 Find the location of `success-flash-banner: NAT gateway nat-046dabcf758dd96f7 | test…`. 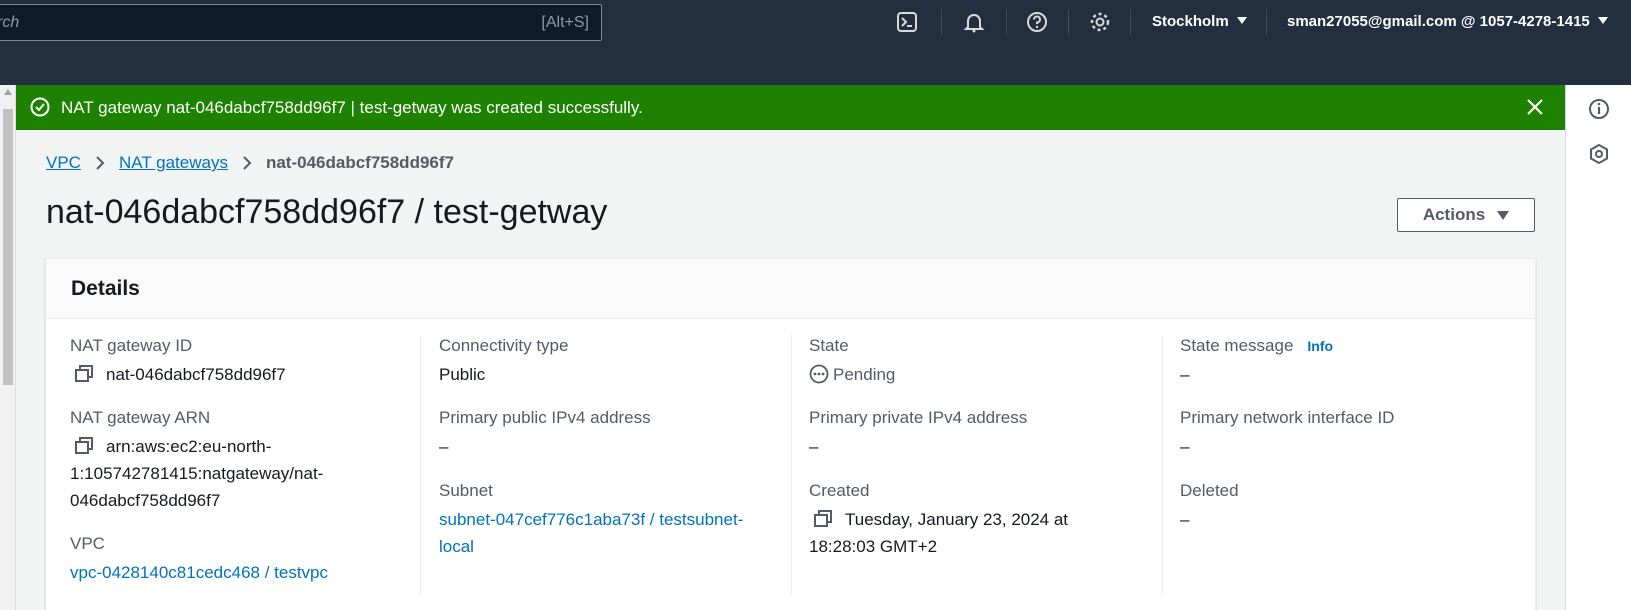

success-flash-banner: NAT gateway nat-046dabcf758dd96f7 | test… is located at coordinates (790, 107).